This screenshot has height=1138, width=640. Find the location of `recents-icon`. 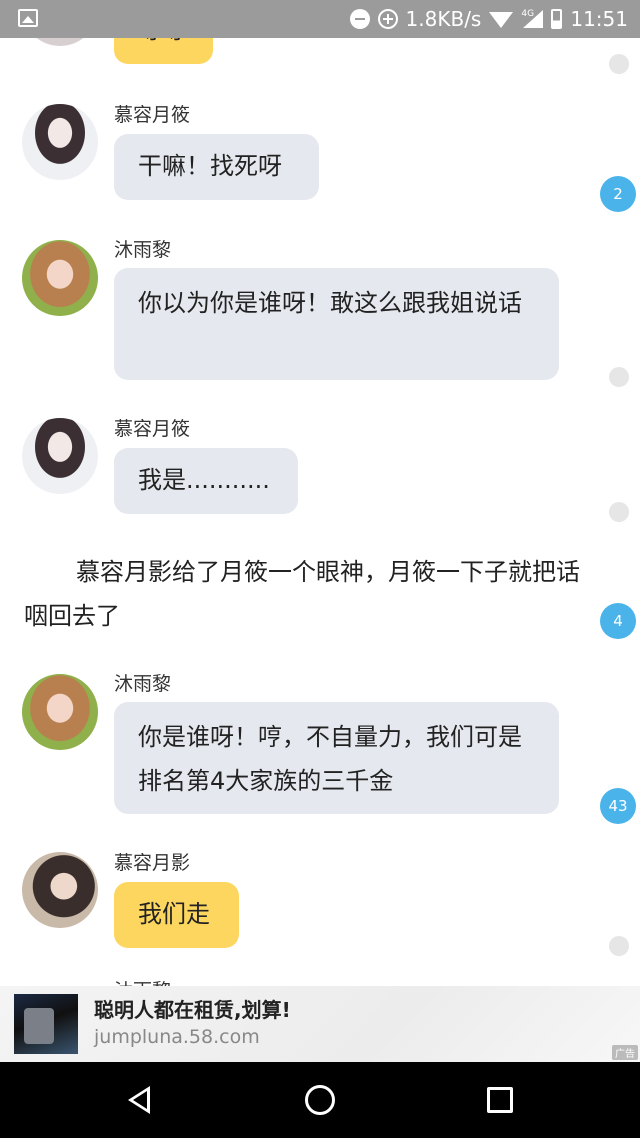

recents-icon is located at coordinates (500, 1100).